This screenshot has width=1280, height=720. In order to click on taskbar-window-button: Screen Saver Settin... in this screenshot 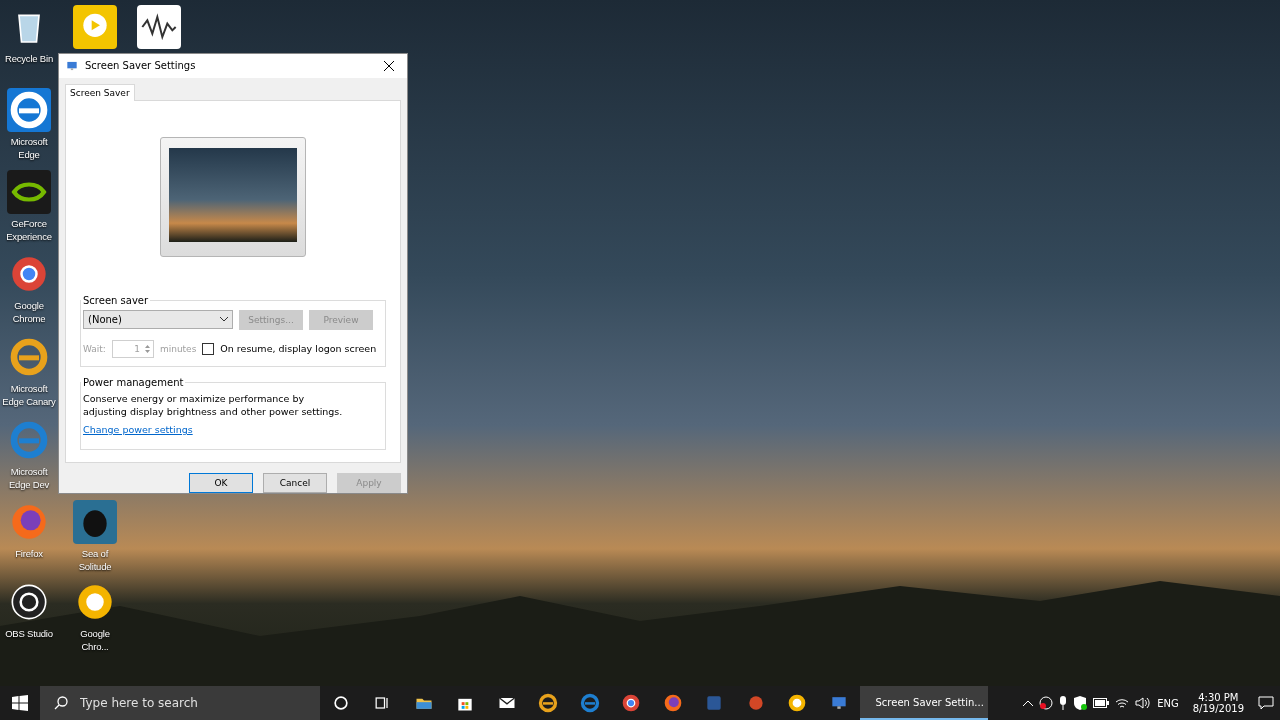, I will do `click(923, 703)`.